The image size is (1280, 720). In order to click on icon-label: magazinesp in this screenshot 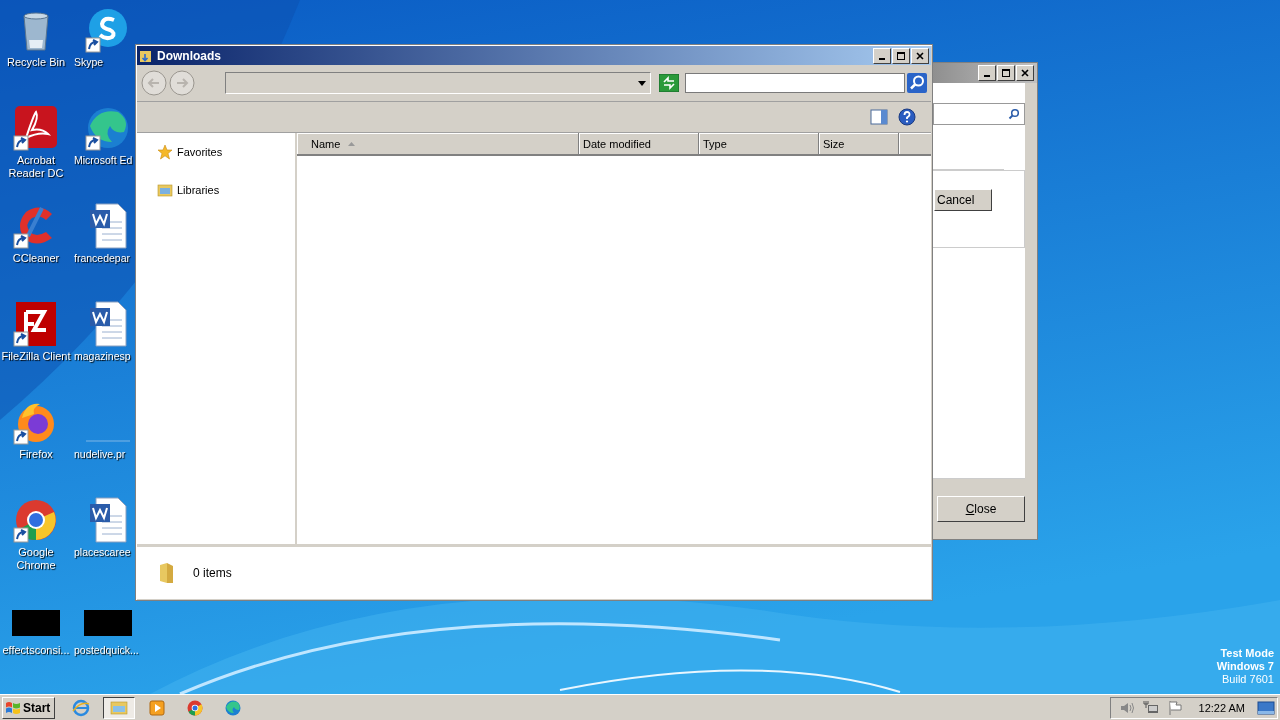, I will do `click(102, 356)`.